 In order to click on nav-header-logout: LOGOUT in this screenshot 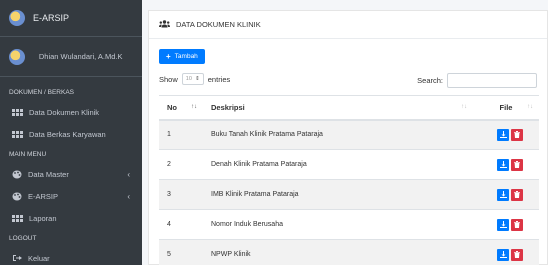, I will do `click(23, 238)`.